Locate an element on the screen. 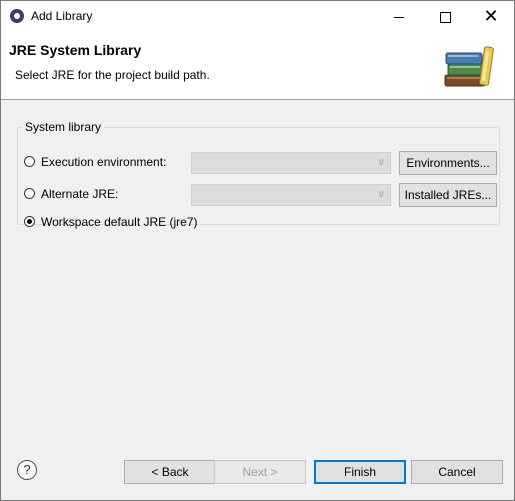 Image resolution: width=515 pixels, height=501 pixels. cancel-button: Cancel is located at coordinates (457, 472).